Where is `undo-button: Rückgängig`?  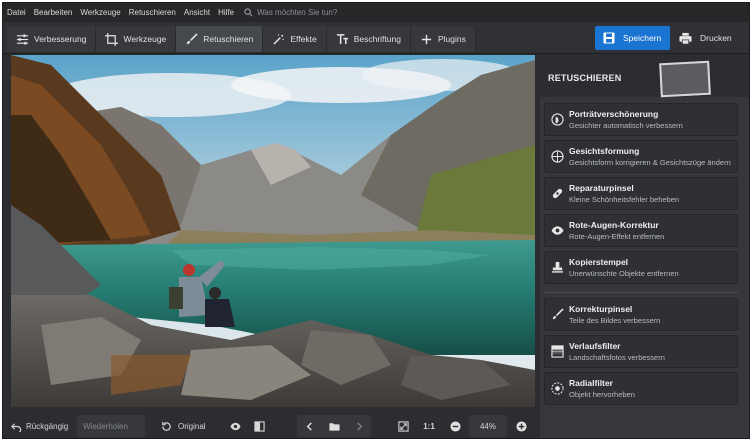
undo-button: Rückgängig is located at coordinates (42, 426).